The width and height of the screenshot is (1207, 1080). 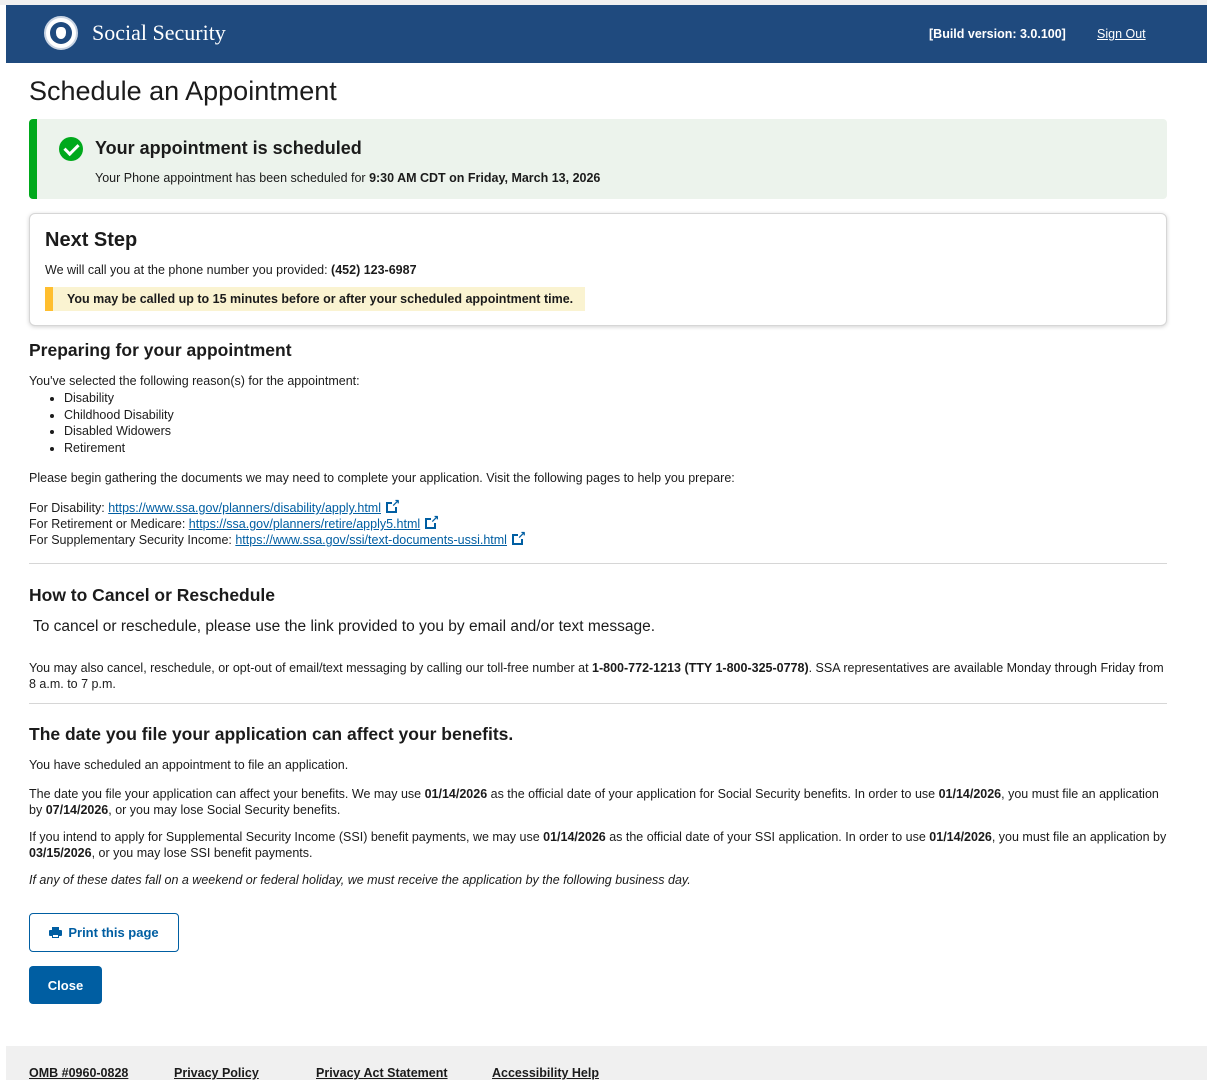 What do you see at coordinates (152, 595) in the screenshot?
I see `cancel-heading: How to Cancel or Reschedule` at bounding box center [152, 595].